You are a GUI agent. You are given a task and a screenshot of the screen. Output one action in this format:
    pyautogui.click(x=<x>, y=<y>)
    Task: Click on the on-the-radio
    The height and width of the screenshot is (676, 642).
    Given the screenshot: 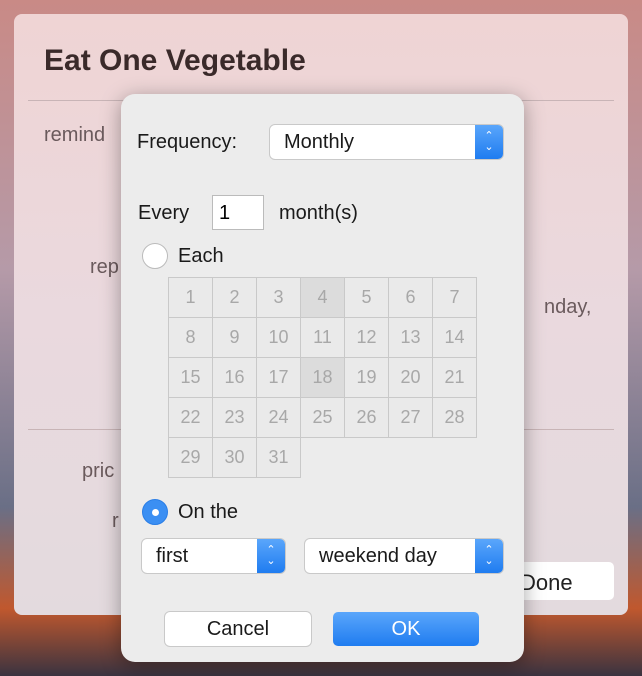 What is the action you would take?
    pyautogui.click(x=155, y=512)
    